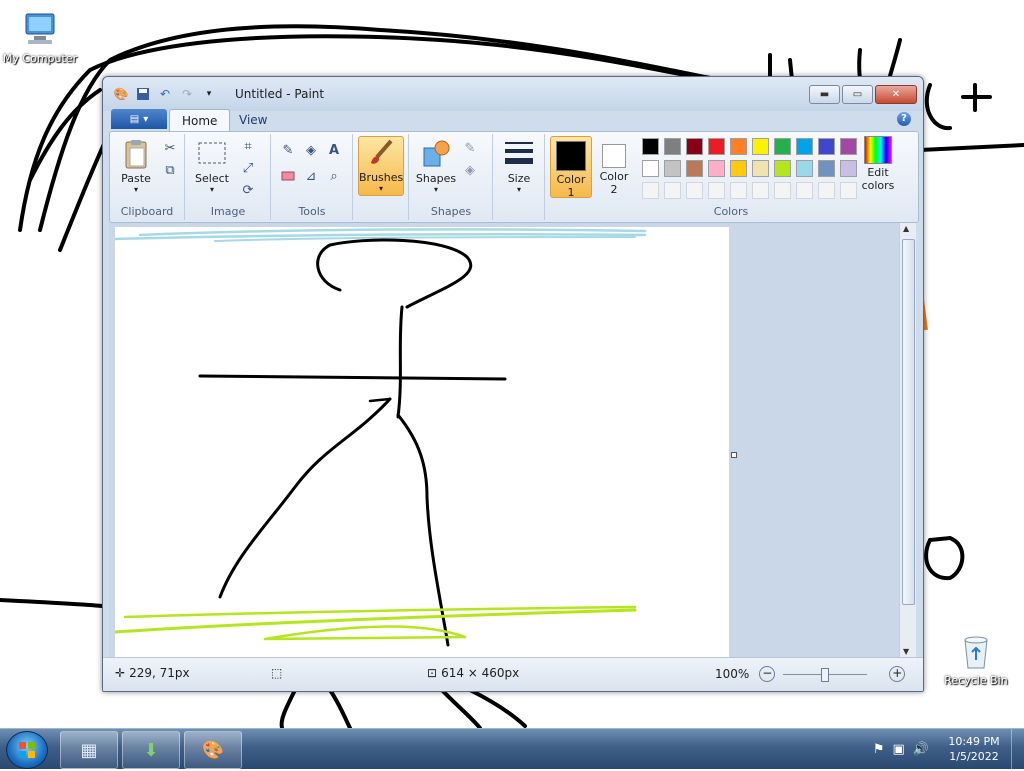  What do you see at coordinates (473, 673) in the screenshot?
I see `canvas-size: ⊡ 614 × 460px` at bounding box center [473, 673].